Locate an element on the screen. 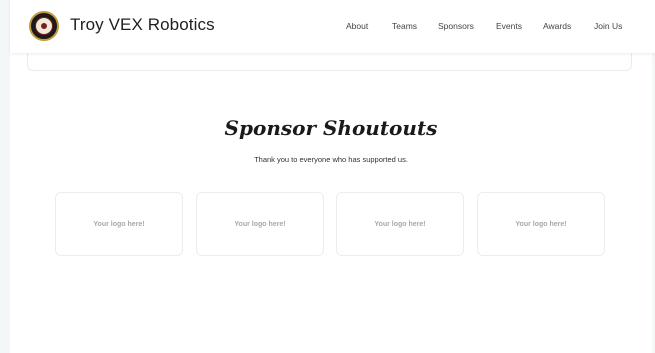 The image size is (655, 353). nav-sponsors: Sponsors is located at coordinates (456, 26).